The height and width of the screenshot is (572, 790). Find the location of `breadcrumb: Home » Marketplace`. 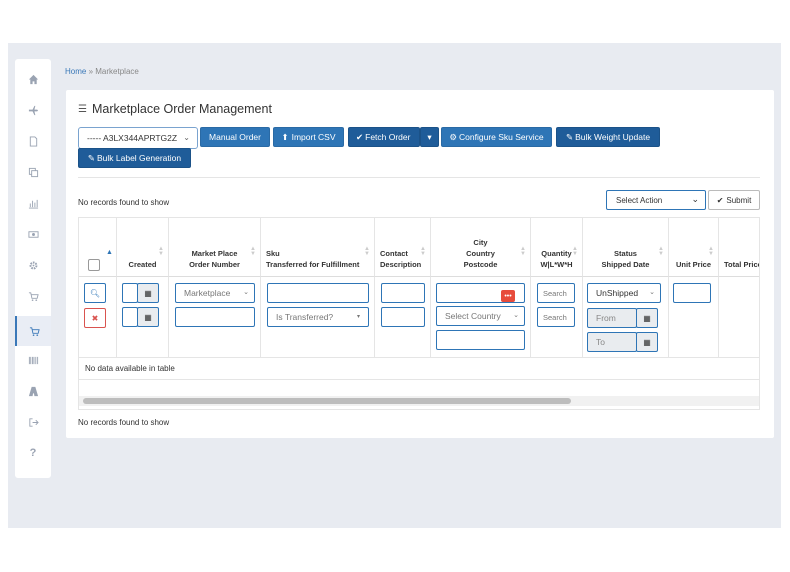

breadcrumb: Home » Marketplace is located at coordinates (102, 71).